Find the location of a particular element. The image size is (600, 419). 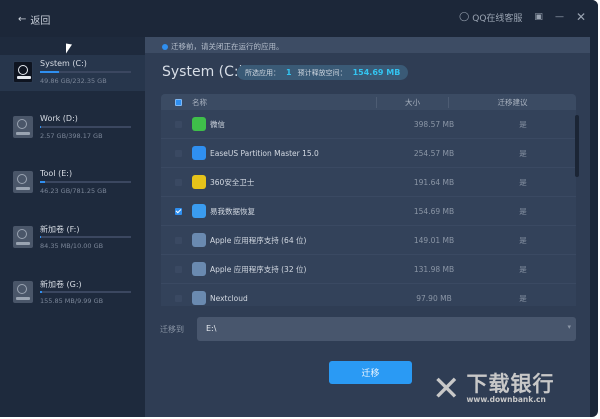

qq-support-button: ◯ QQ在线客服 is located at coordinates (490, 17).